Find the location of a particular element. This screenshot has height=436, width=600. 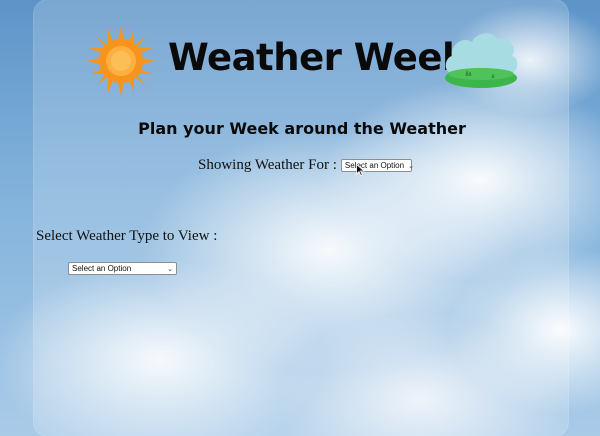

location-select: Select an Option ⌄ is located at coordinates (377, 165).